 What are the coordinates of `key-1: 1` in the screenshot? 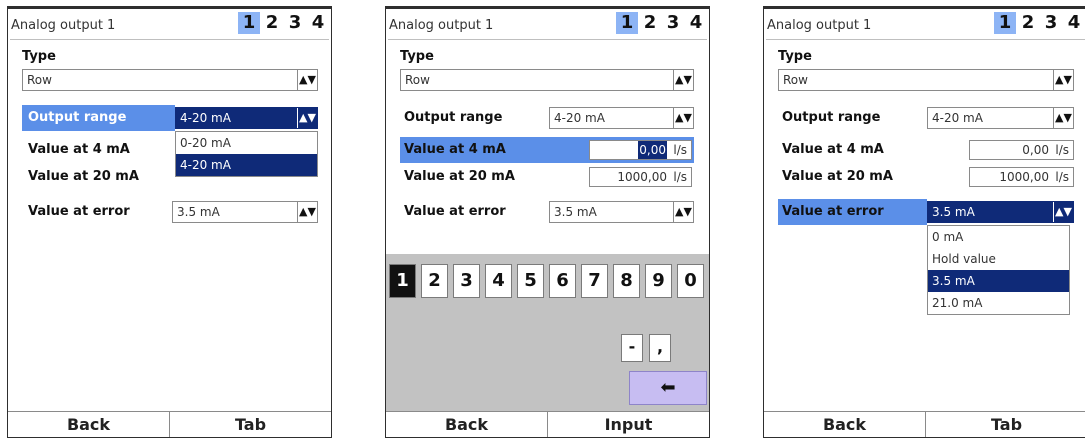 It's located at (402, 281).